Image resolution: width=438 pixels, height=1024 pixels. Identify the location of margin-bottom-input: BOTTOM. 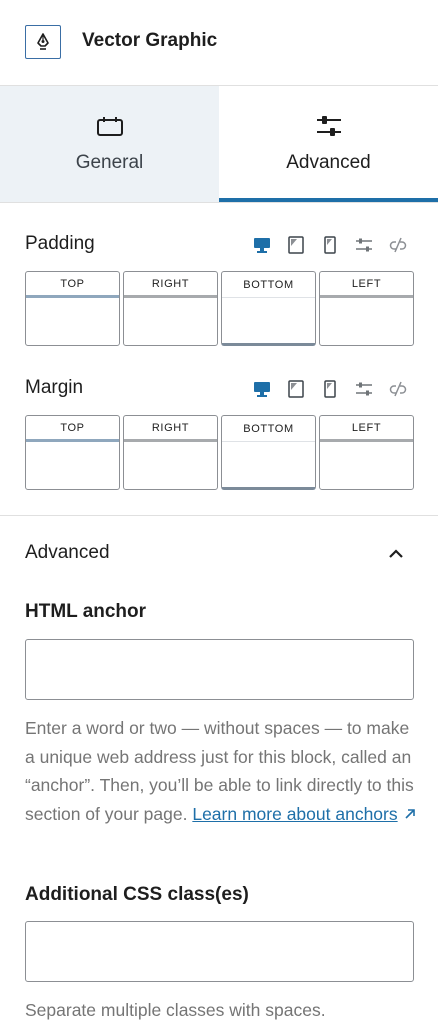
(268, 452).